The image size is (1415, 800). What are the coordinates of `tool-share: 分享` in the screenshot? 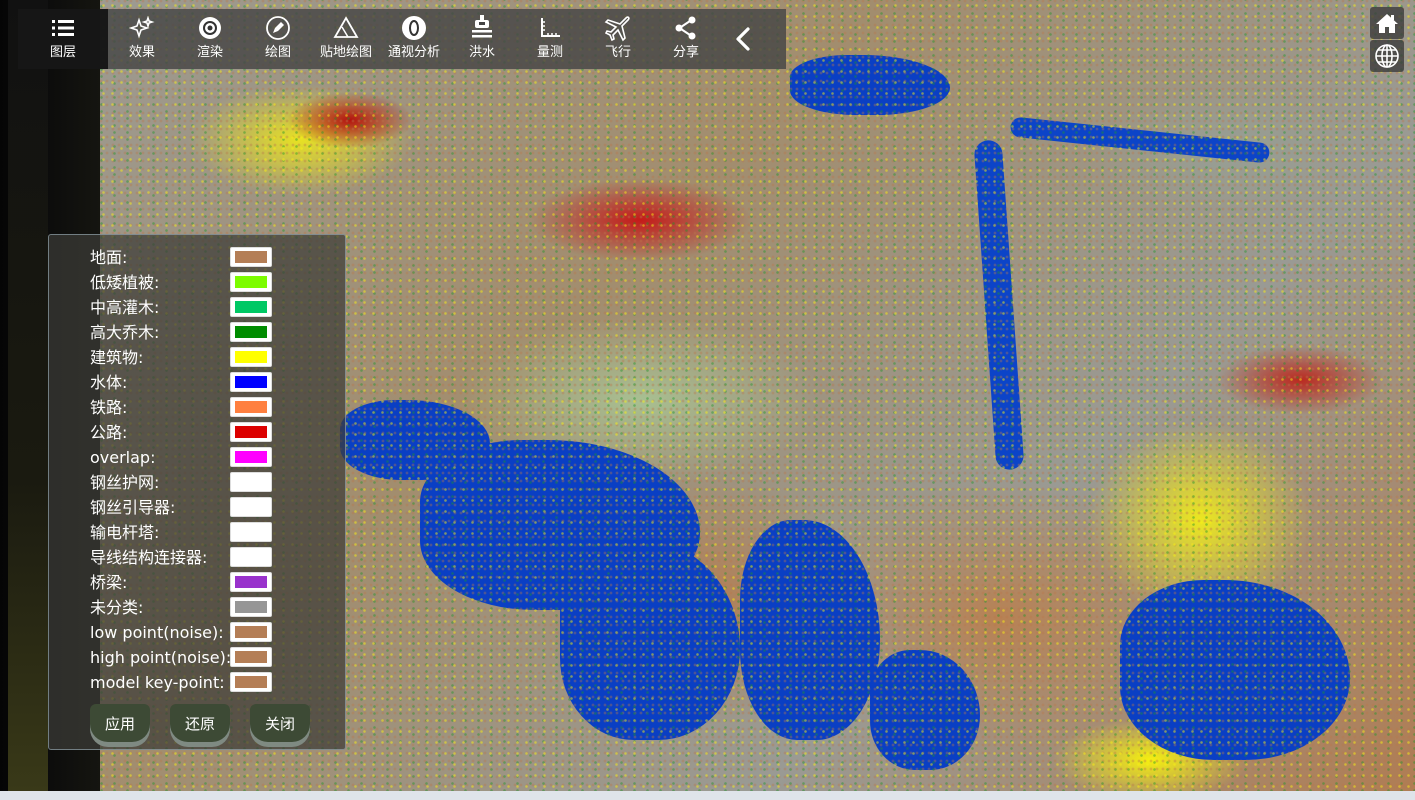 It's located at (686, 39).